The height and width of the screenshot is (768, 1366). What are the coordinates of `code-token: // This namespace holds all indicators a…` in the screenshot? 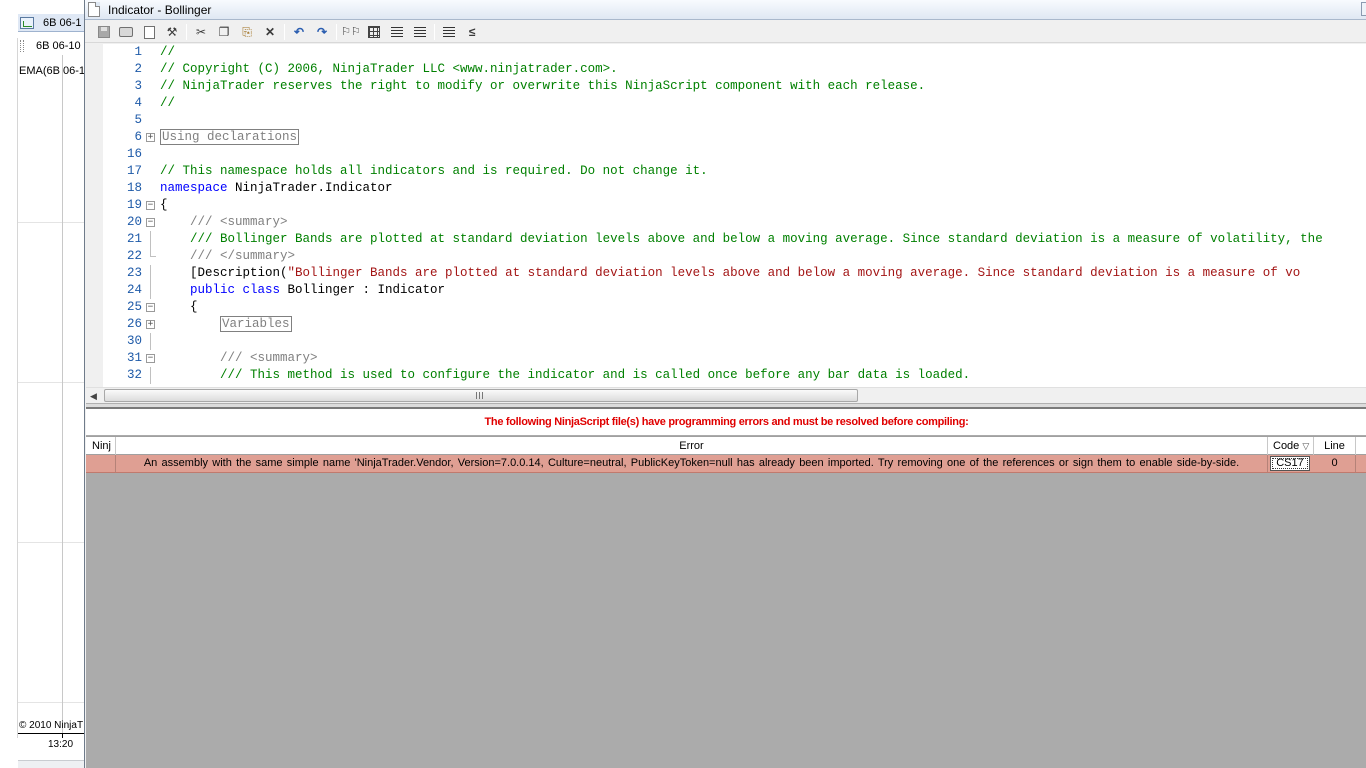 It's located at (434, 171).